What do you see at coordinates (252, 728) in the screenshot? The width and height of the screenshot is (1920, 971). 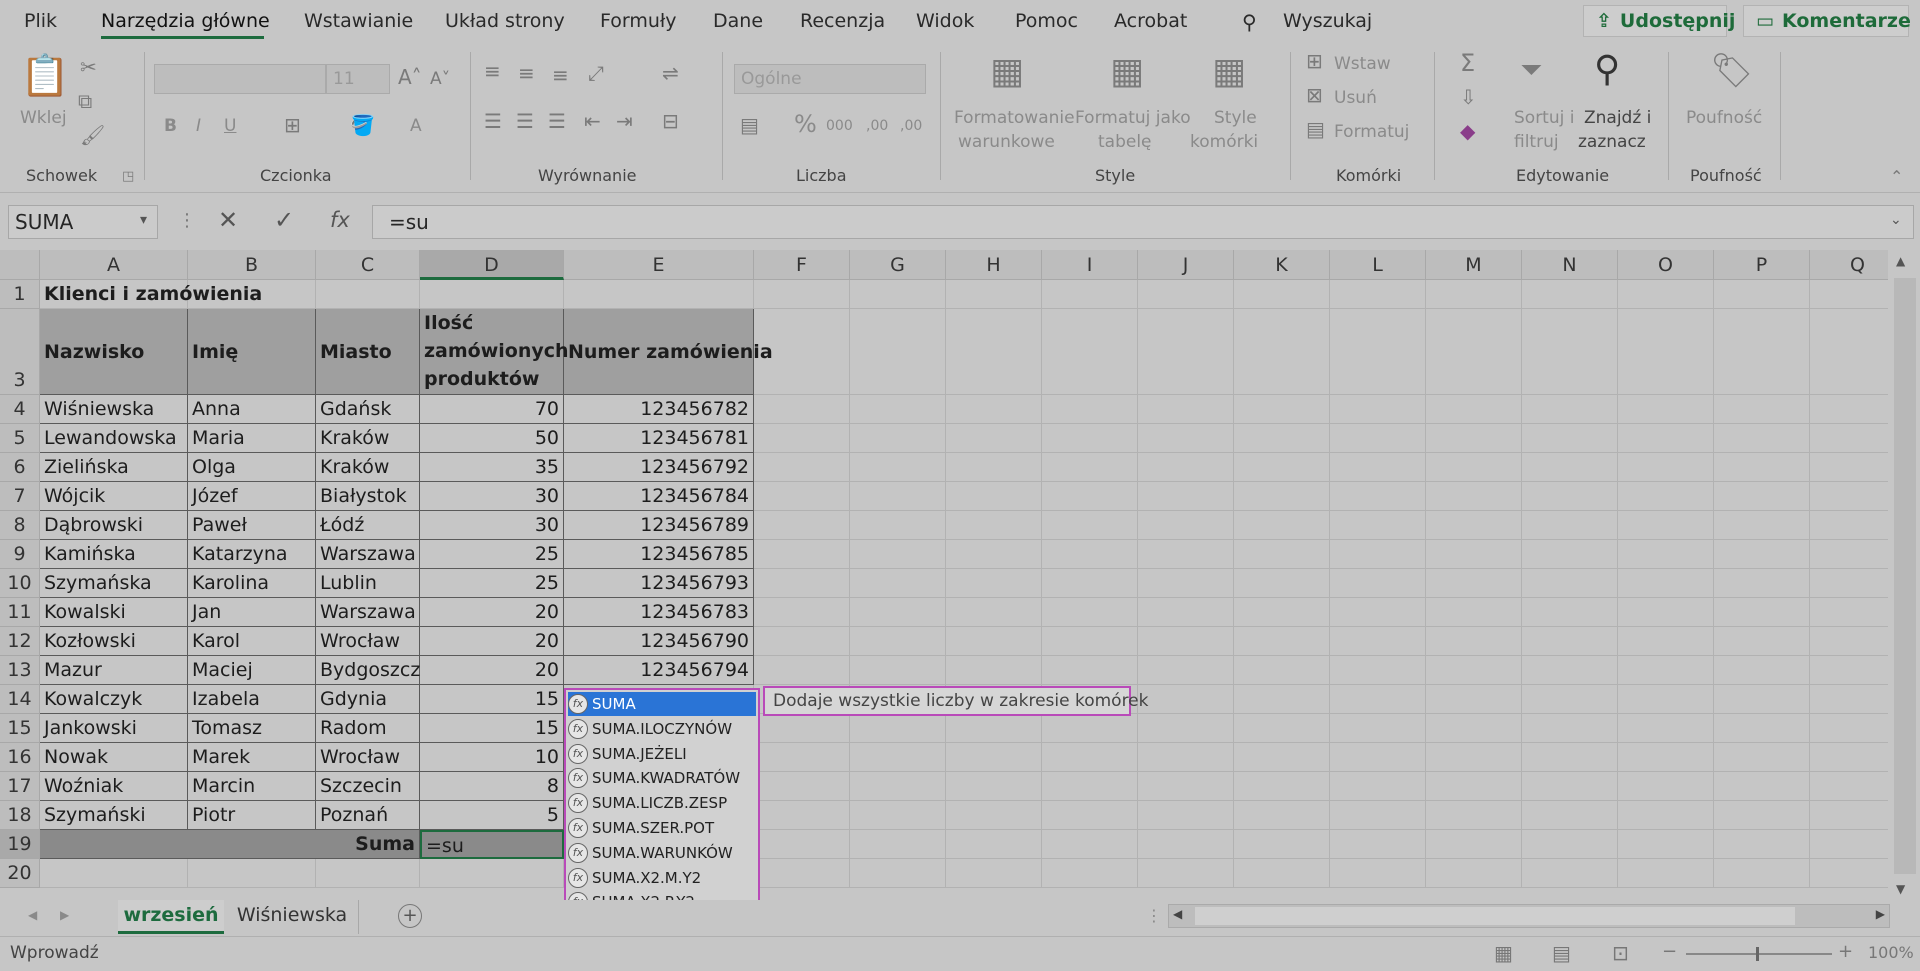 I see `table-cell: Tomasz` at bounding box center [252, 728].